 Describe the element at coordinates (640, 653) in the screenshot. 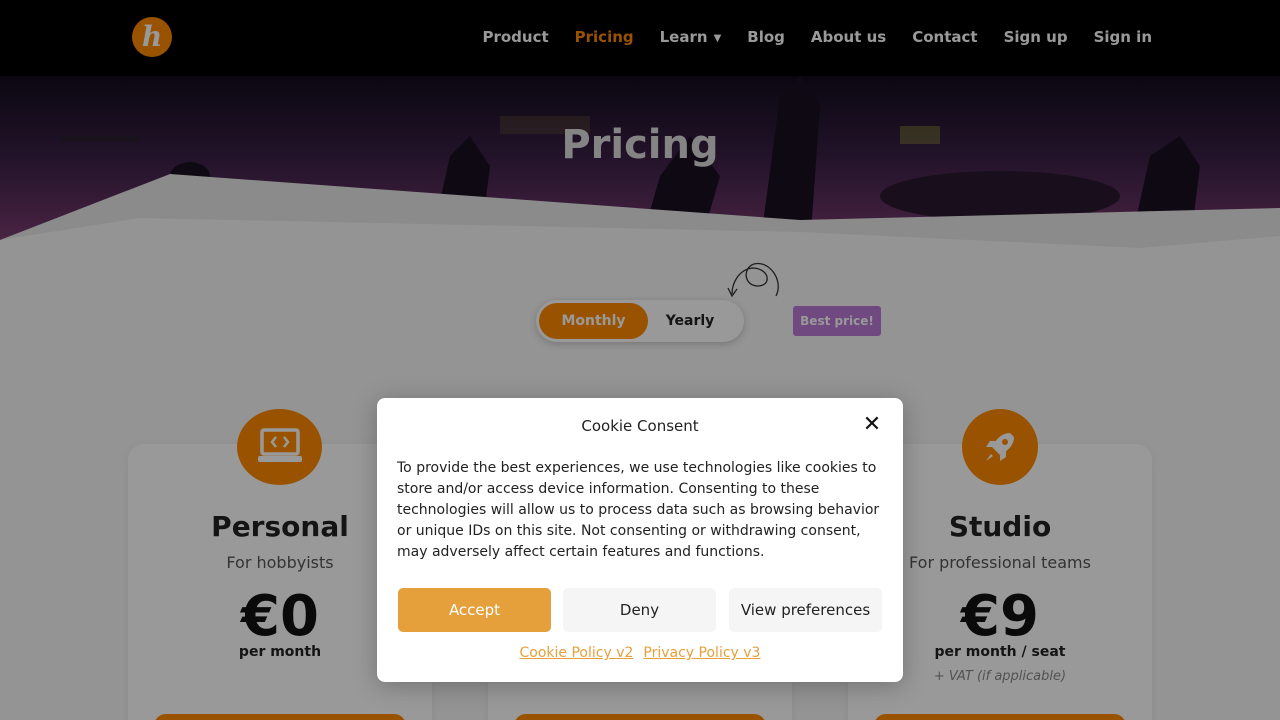

I see `policy-links: Cookie Policy v2 Privacy Policy v3` at that location.